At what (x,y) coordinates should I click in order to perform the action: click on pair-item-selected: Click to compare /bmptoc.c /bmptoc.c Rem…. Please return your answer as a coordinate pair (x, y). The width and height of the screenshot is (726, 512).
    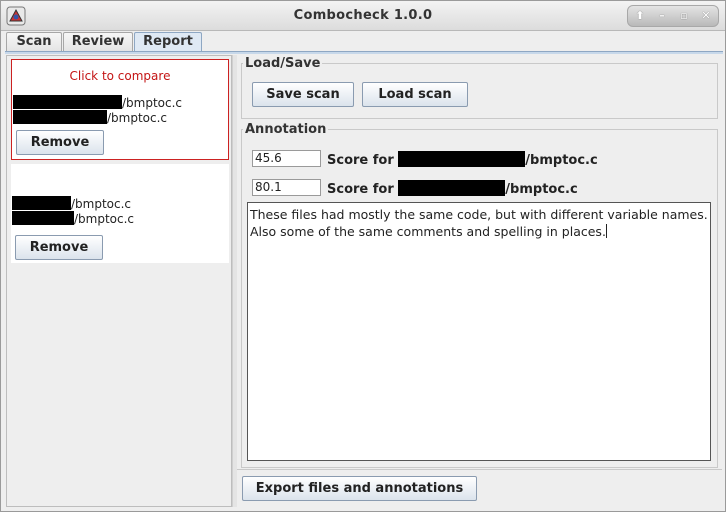
    Looking at the image, I should click on (120, 109).